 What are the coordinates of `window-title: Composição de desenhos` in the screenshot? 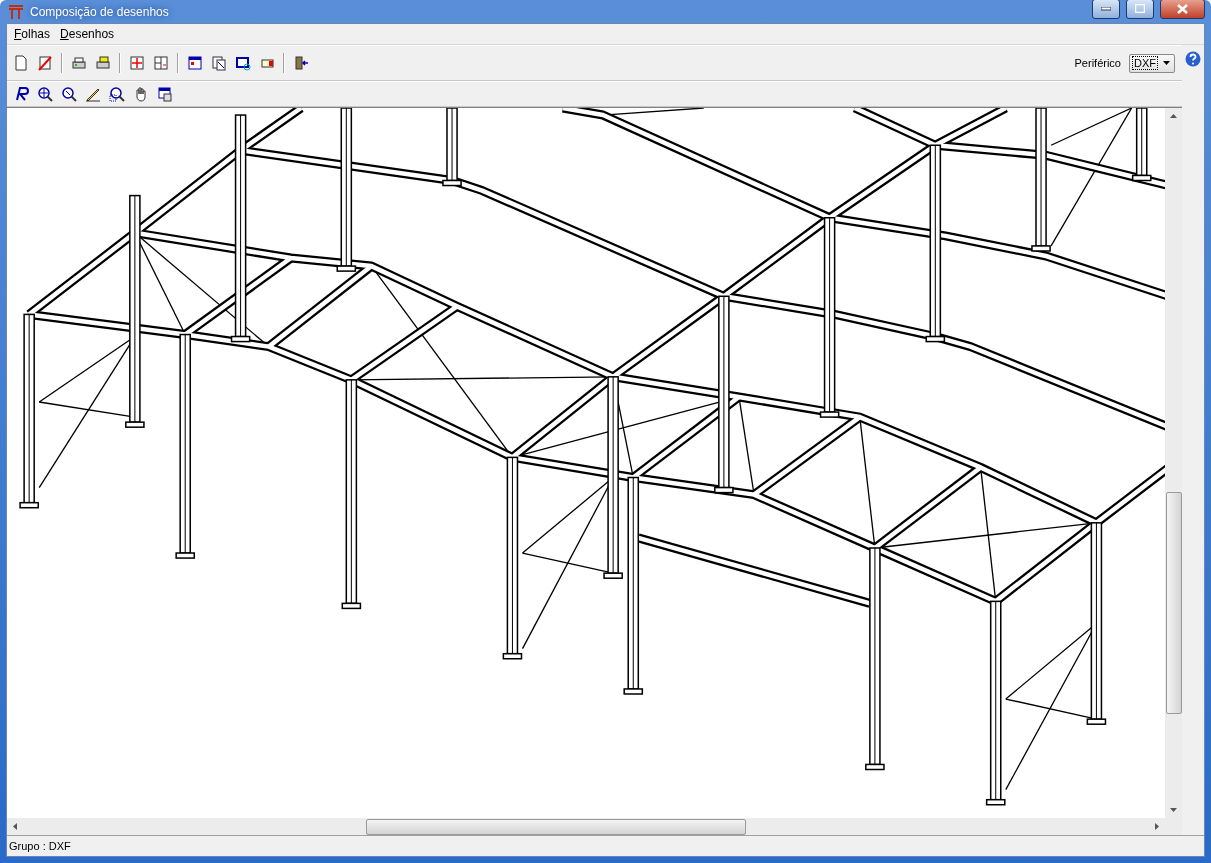 It's located at (100, 11).